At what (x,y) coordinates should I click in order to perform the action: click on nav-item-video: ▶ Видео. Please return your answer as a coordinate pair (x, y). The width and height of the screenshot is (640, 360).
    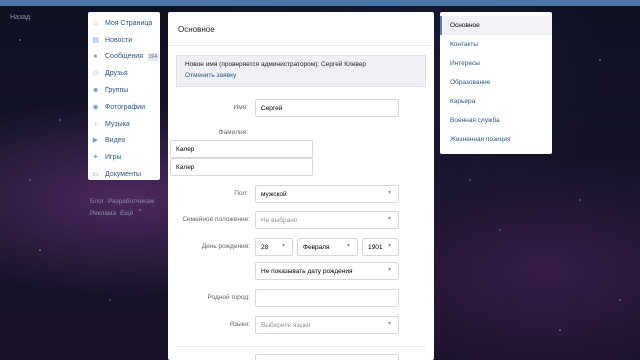
    Looking at the image, I should click on (124, 141).